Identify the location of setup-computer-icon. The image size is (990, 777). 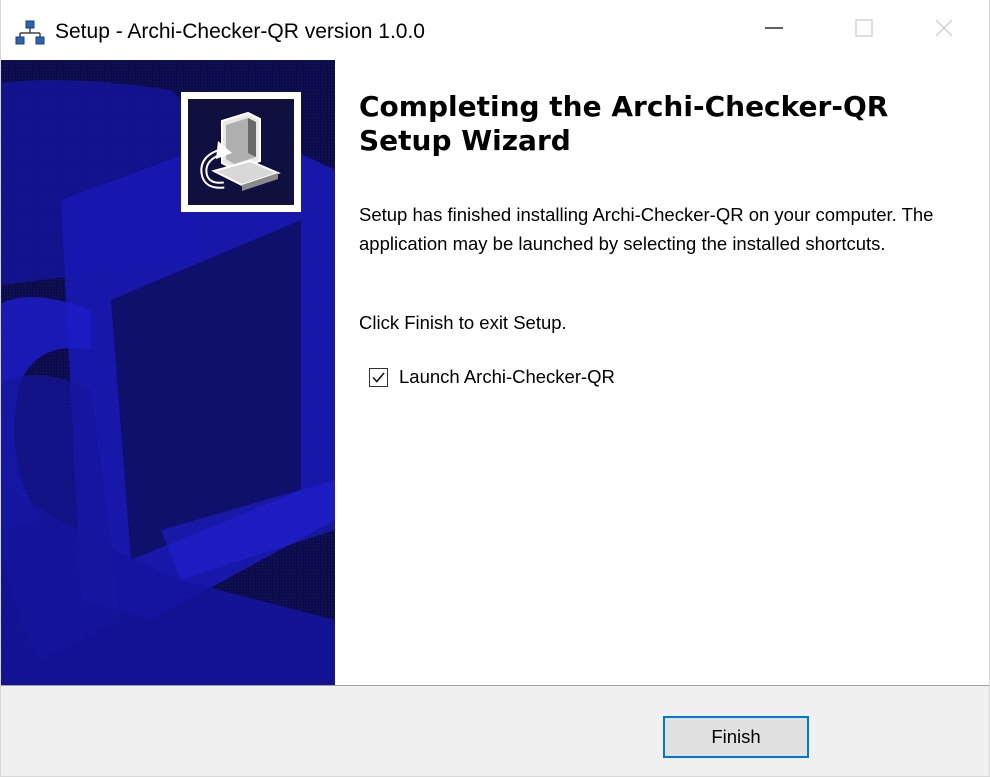
(241, 152).